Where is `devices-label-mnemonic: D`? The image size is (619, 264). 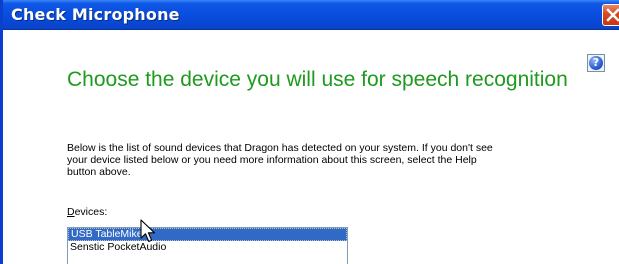
devices-label-mnemonic: D is located at coordinates (71, 212).